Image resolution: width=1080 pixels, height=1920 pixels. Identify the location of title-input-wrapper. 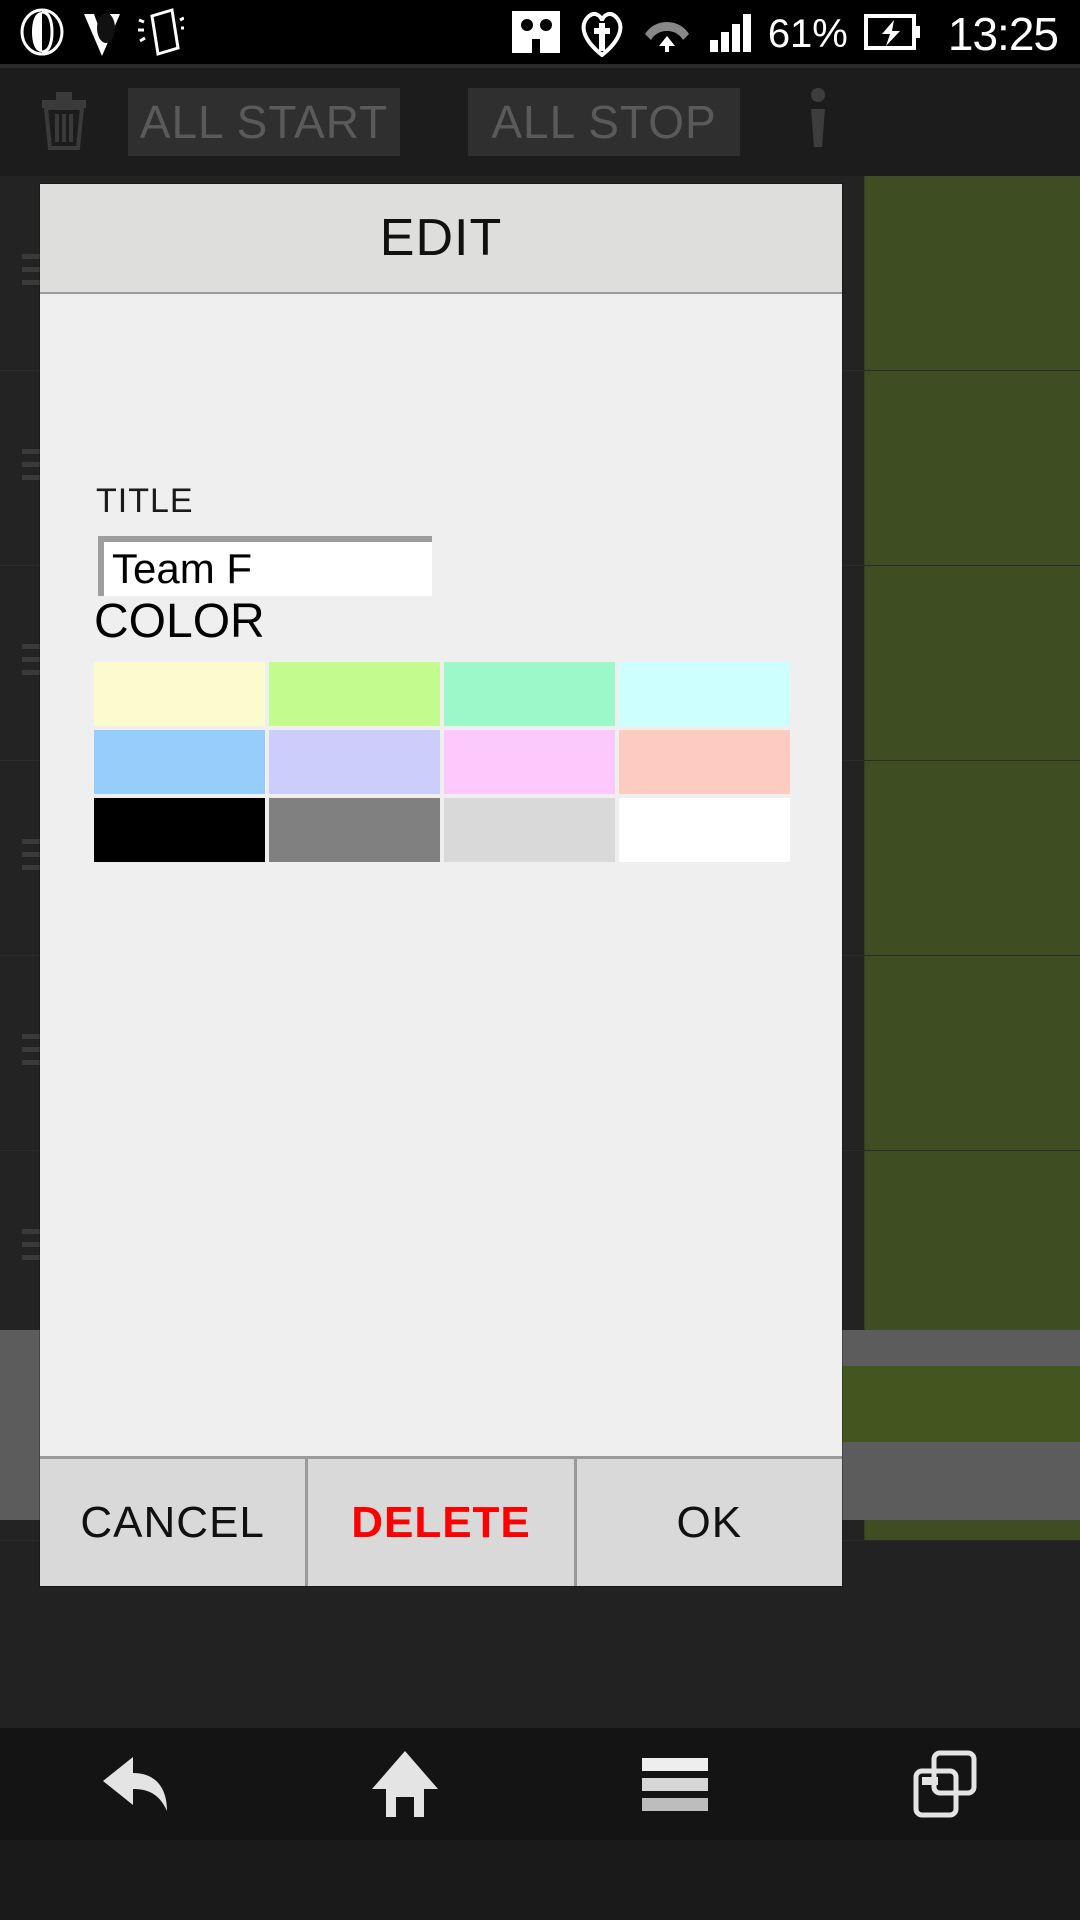
(265, 566).